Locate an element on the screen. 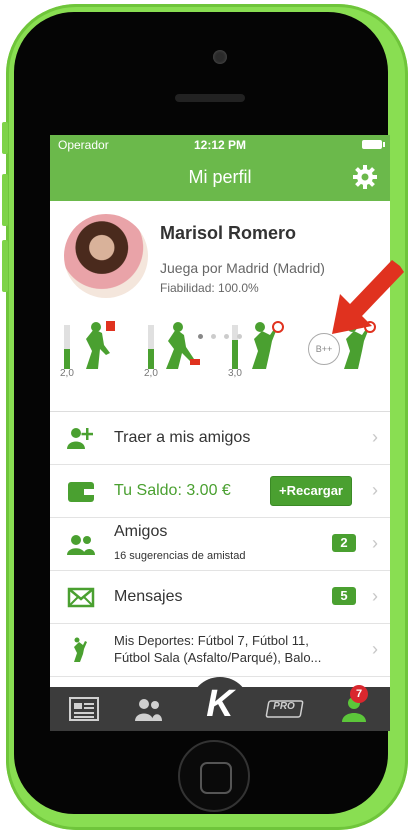 This screenshot has width=418, height=834. balance-label: Tu Saldo: 3.00 € is located at coordinates (172, 490).